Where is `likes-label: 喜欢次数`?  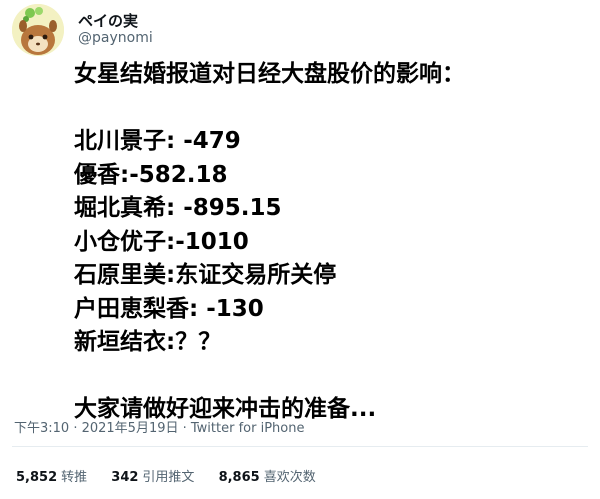
likes-label: 喜欢次数 is located at coordinates (289, 477).